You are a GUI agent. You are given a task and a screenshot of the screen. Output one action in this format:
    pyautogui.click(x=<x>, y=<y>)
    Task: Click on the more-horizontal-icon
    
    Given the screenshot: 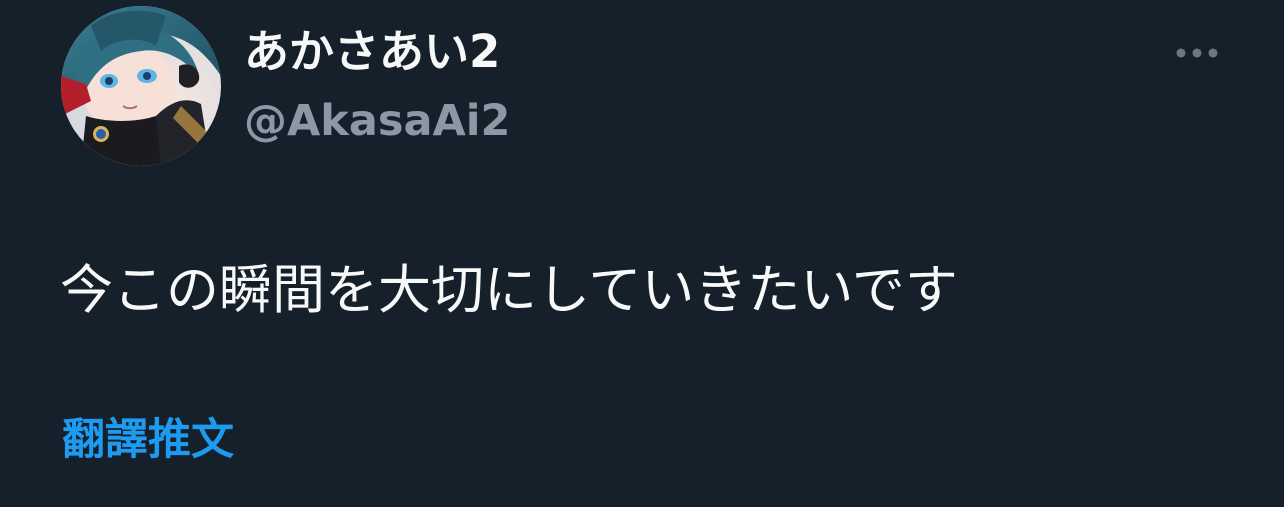 What is the action you would take?
    pyautogui.click(x=1197, y=53)
    